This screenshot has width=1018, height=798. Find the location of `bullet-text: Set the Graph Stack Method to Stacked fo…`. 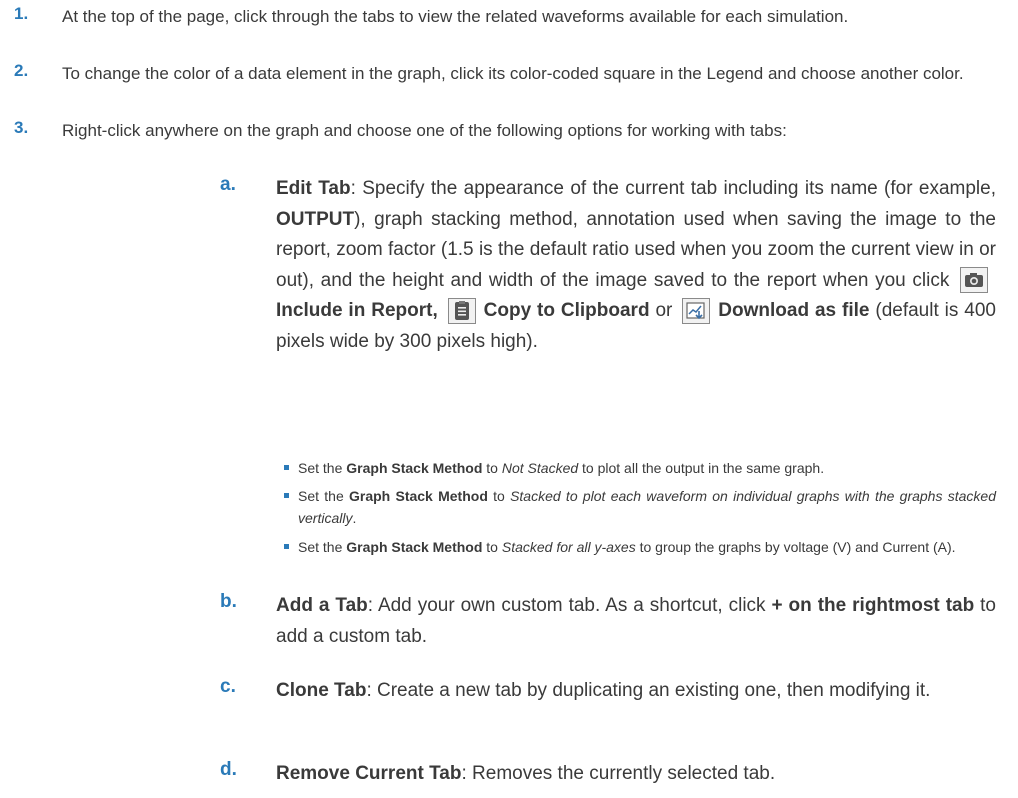

bullet-text: Set the Graph Stack Method to Stacked fo… is located at coordinates (627, 547).